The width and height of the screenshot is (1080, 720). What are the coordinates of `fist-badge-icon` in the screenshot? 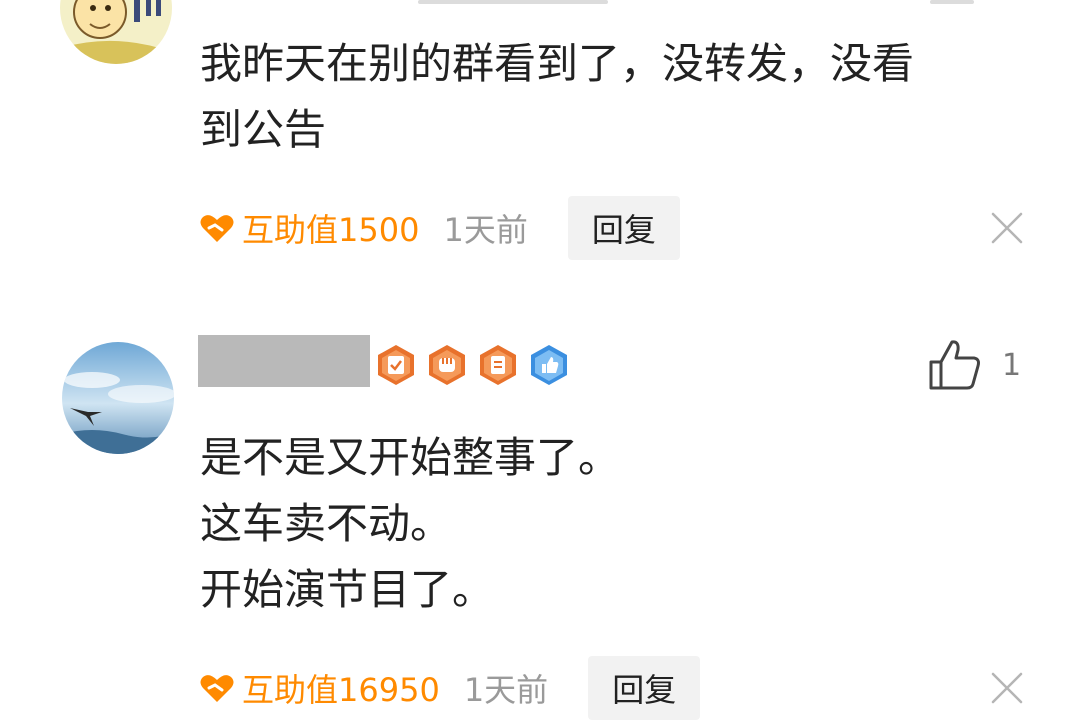 It's located at (447, 365).